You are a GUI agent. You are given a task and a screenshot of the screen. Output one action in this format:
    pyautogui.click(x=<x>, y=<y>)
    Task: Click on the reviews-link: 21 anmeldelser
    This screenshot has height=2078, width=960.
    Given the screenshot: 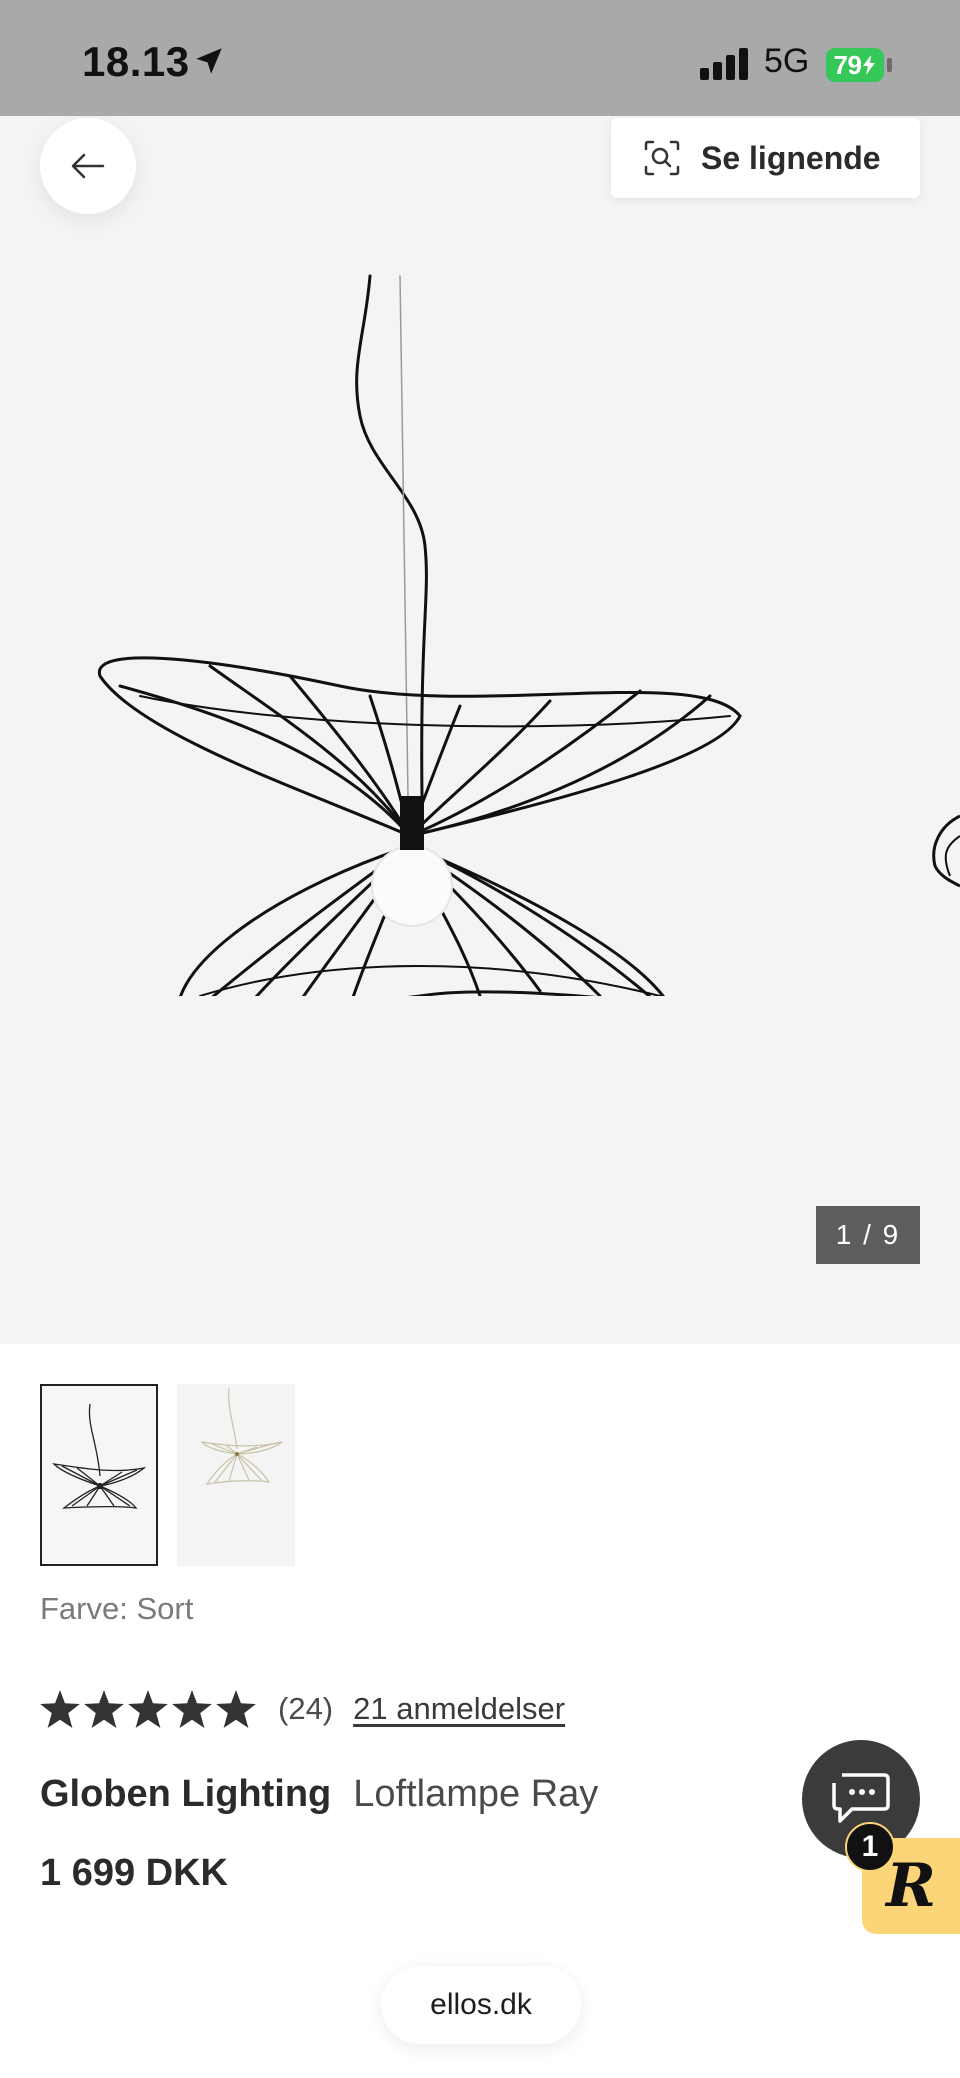 What is the action you would take?
    pyautogui.click(x=459, y=1709)
    